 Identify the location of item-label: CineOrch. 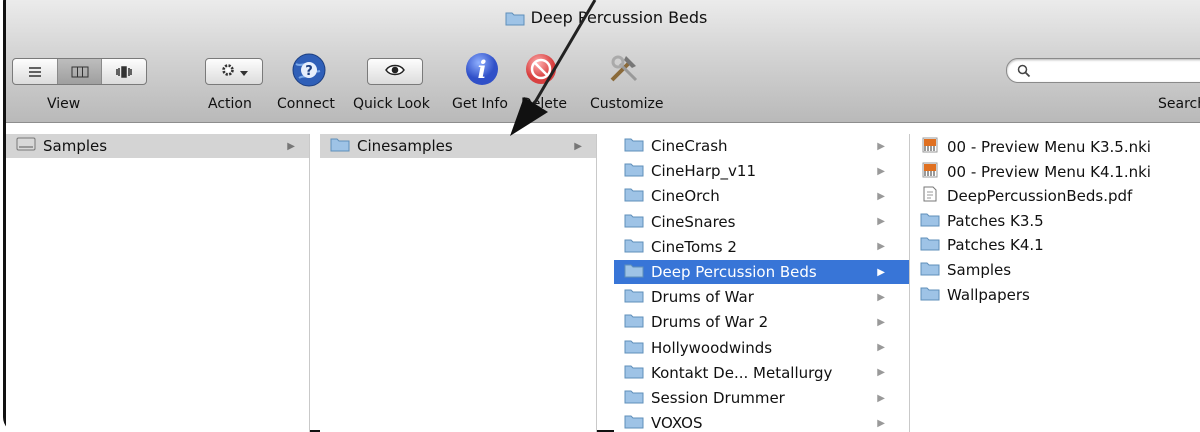
(685, 196).